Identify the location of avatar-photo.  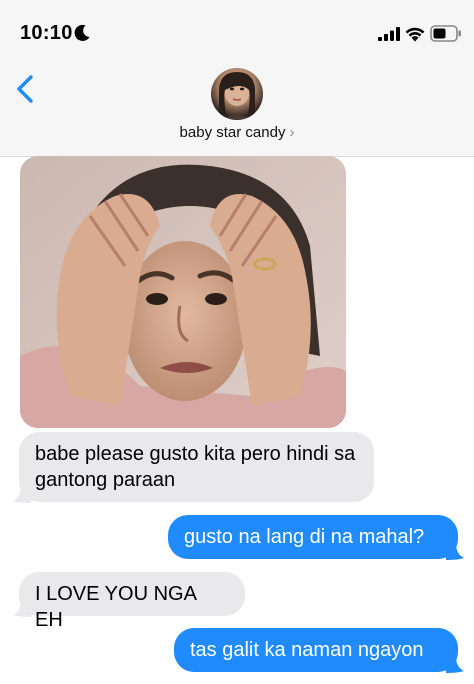
(237, 96).